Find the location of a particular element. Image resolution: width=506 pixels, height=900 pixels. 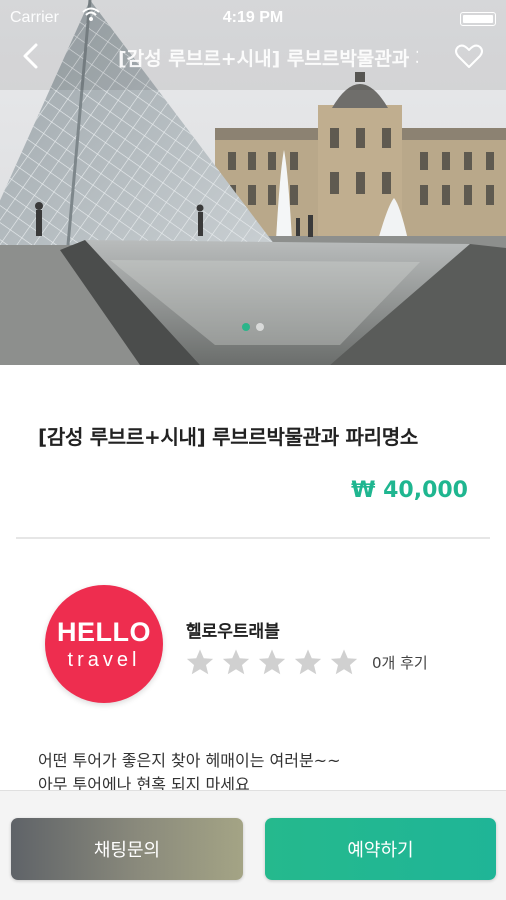

divider is located at coordinates (253, 538).